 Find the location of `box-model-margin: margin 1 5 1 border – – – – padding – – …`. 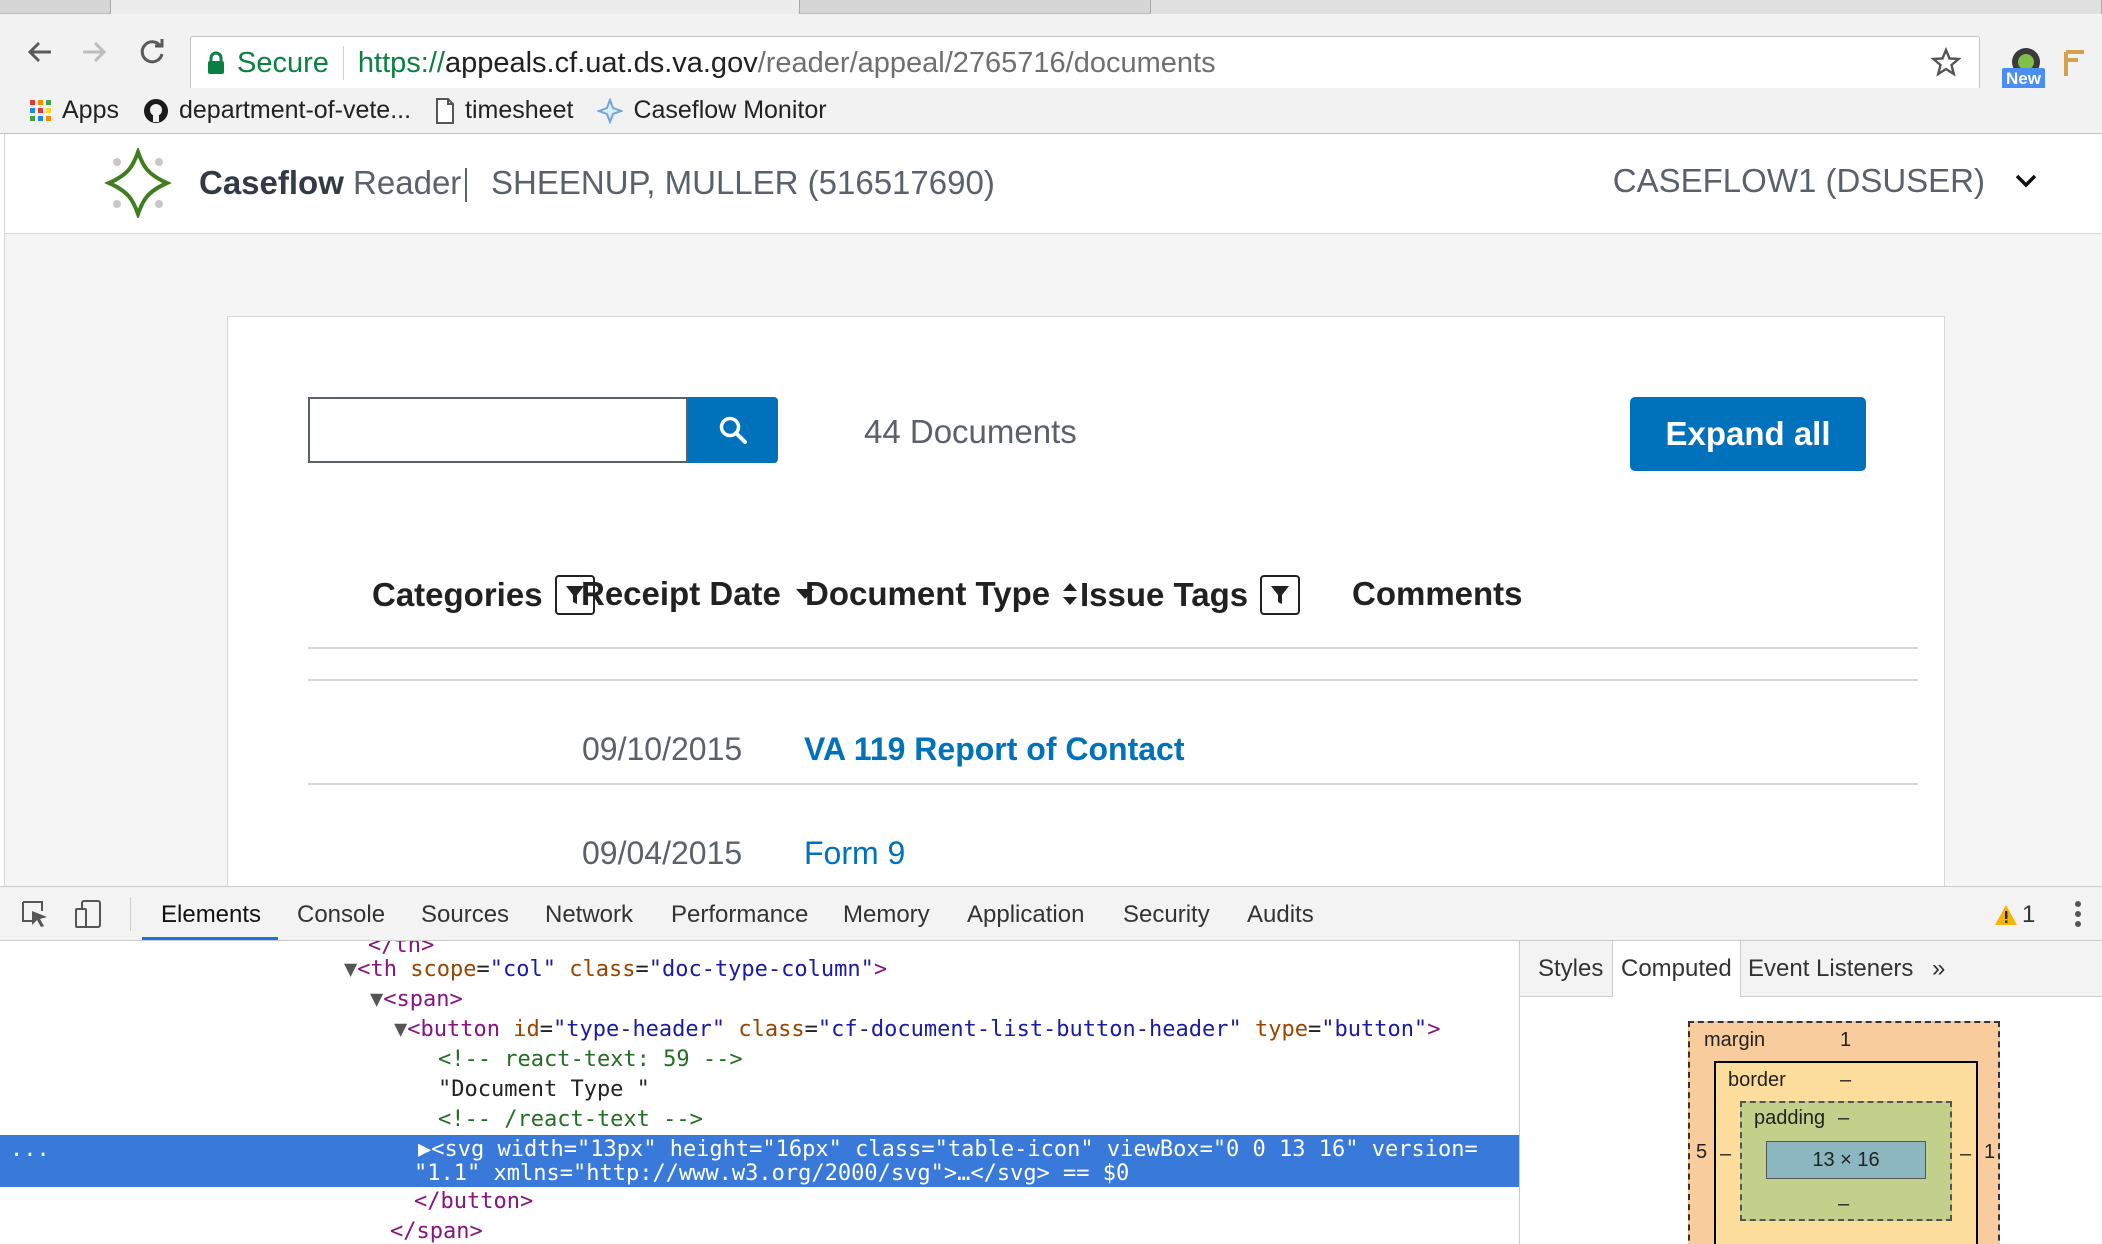

box-model-margin: margin 1 5 1 border – – – – padding – – … is located at coordinates (1844, 1132).